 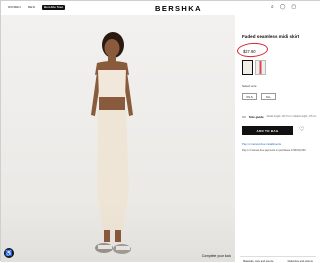 I want to click on complete-your-look-link: Complete your look, so click(x=216, y=256).